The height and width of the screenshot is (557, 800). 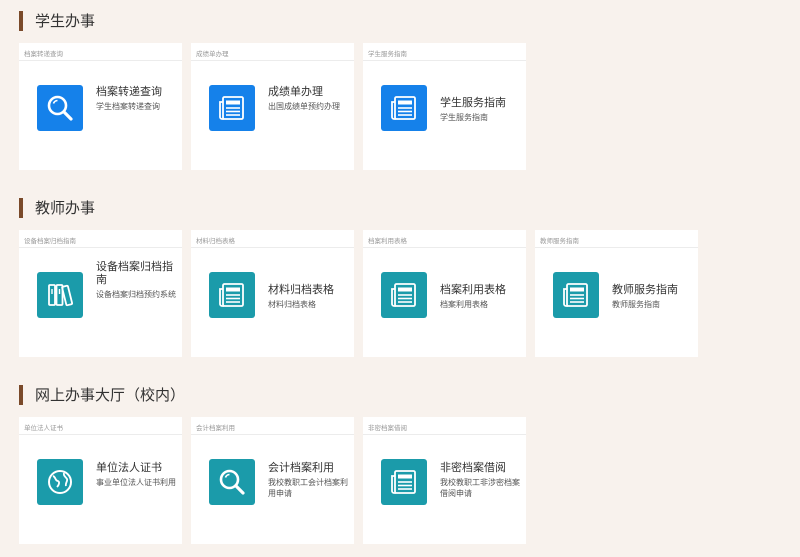 What do you see at coordinates (616, 239) in the screenshot?
I see `card-header: 教师服务指南` at bounding box center [616, 239].